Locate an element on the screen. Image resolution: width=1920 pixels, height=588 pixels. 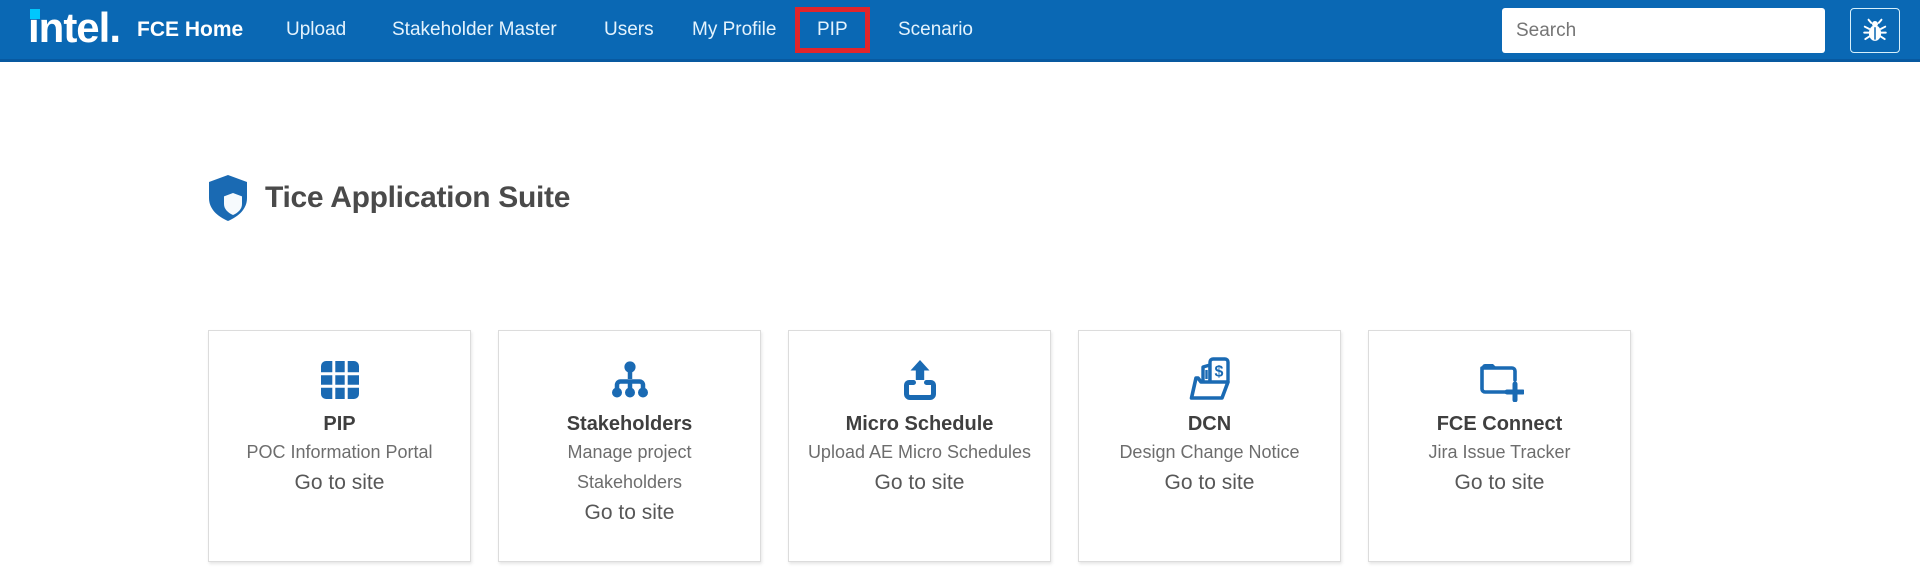
dollar-document-folder-icon: $ is located at coordinates (1209, 378).